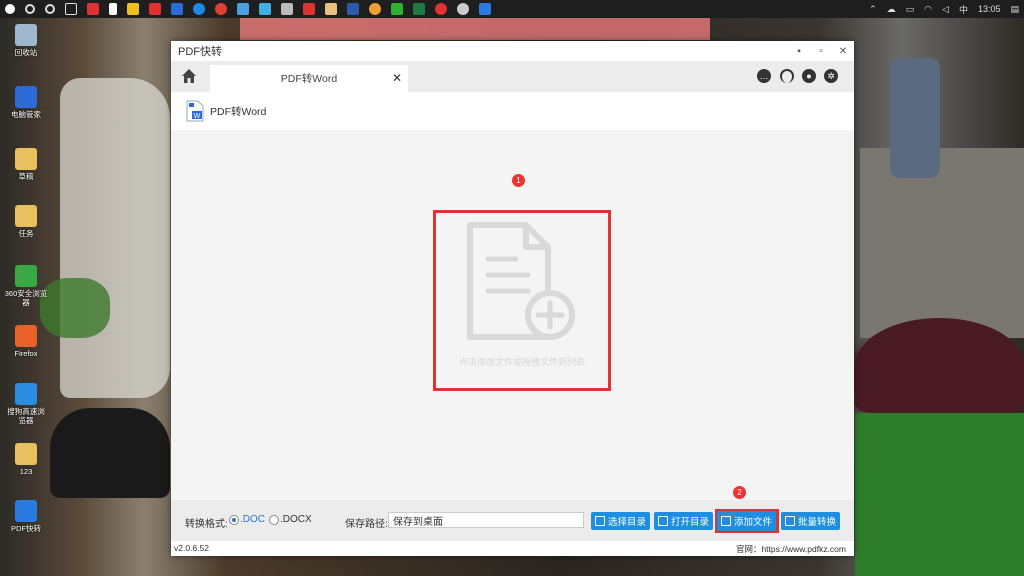 The image size is (1024, 576). What do you see at coordinates (26, 286) in the screenshot?
I see `desktop-icon: 360安全浏览器` at bounding box center [26, 286].